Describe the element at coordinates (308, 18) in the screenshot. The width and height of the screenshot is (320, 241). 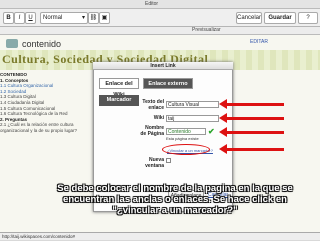
I see `help-icon: ?` at that location.